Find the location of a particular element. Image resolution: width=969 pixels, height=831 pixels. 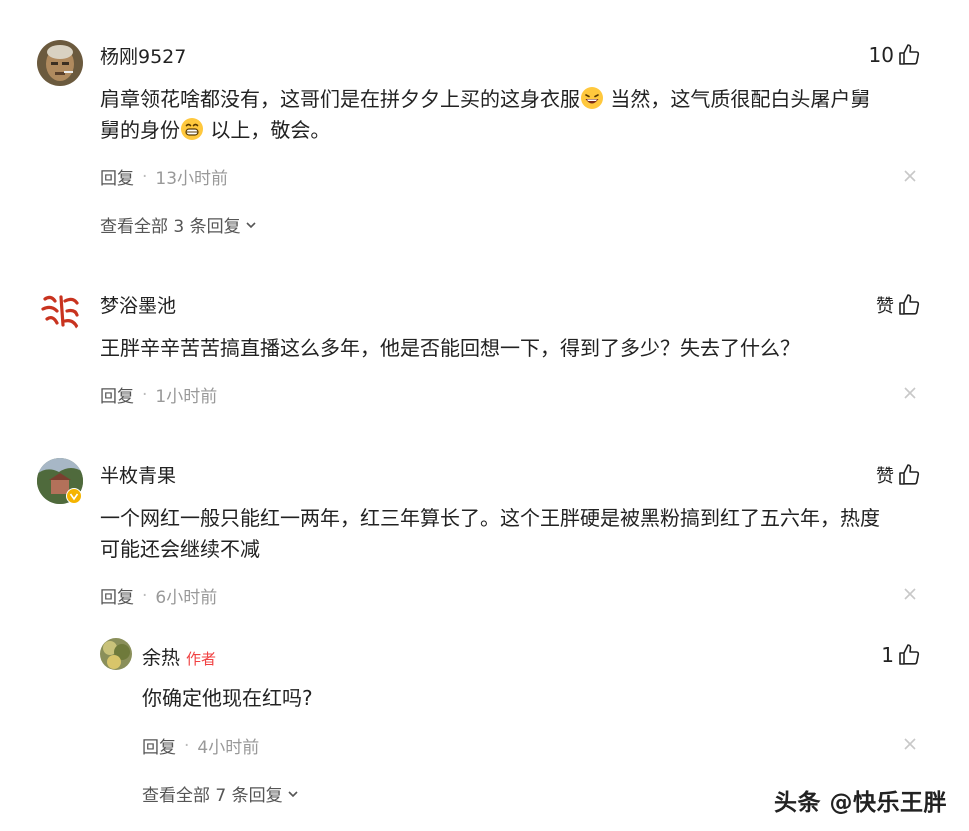

comment-meta: 回复 · 13小时前 is located at coordinates (164, 177).